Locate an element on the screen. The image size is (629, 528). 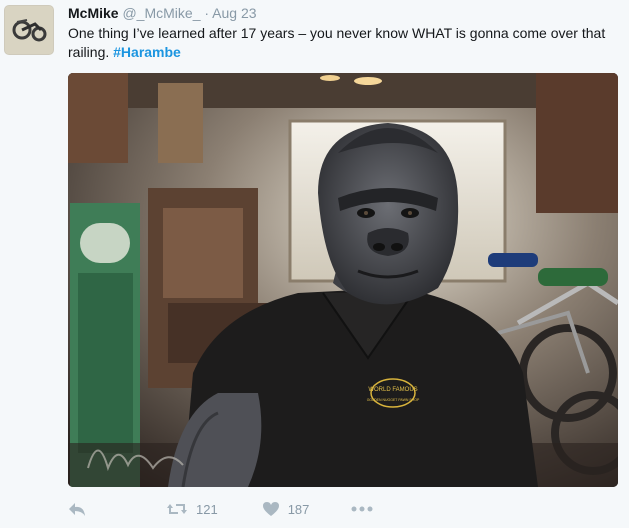
reply-button is located at coordinates (77, 509).